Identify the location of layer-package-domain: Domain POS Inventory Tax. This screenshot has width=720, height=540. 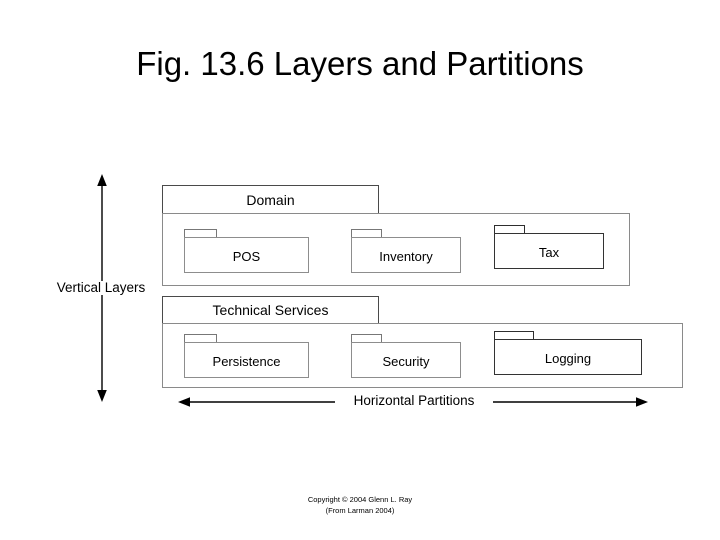
(396, 235).